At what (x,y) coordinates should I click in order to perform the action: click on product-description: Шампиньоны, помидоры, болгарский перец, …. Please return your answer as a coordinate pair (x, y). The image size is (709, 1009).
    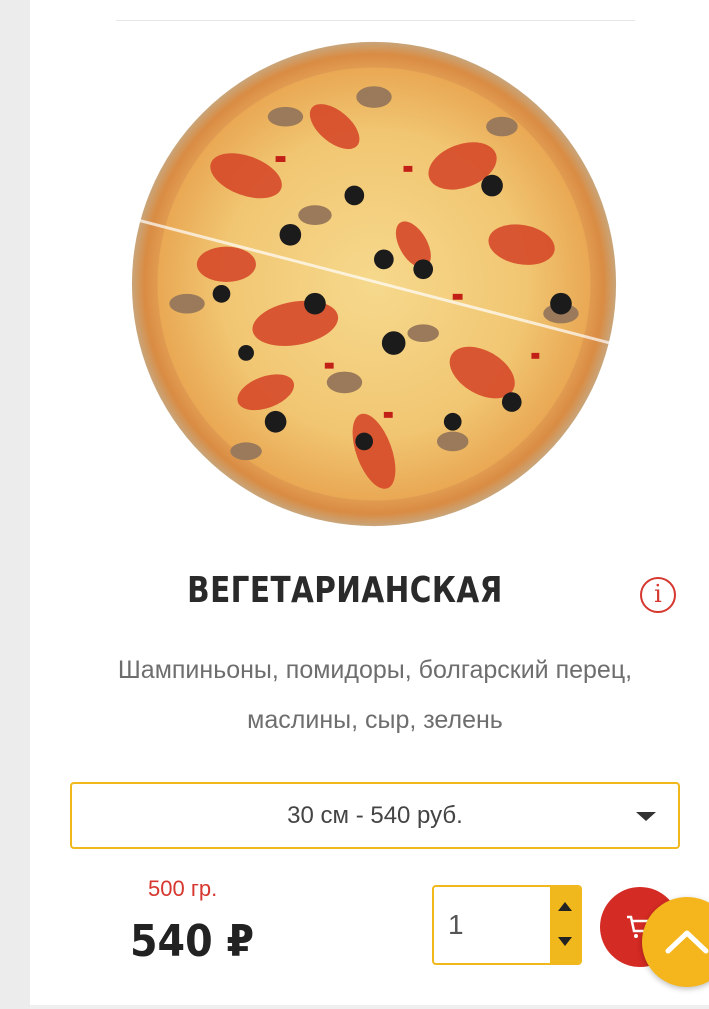
    Looking at the image, I should click on (375, 695).